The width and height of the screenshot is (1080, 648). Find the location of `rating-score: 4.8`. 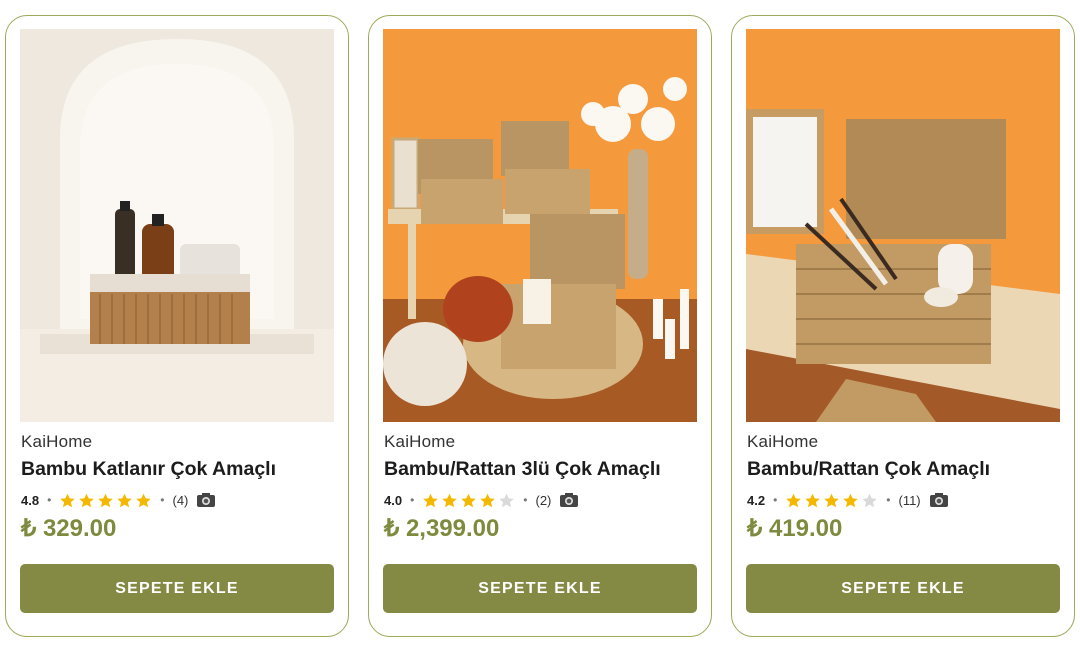

rating-score: 4.8 is located at coordinates (30, 500).